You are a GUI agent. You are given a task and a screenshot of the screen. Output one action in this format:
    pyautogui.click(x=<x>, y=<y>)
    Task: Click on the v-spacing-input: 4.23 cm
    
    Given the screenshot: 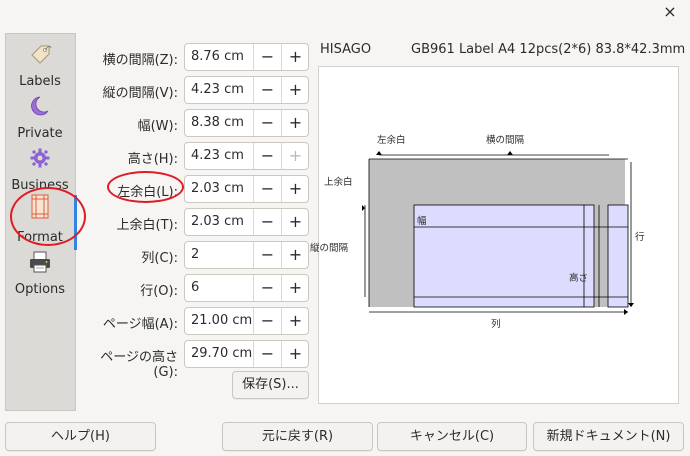 What is the action you would take?
    pyautogui.click(x=222, y=89)
    